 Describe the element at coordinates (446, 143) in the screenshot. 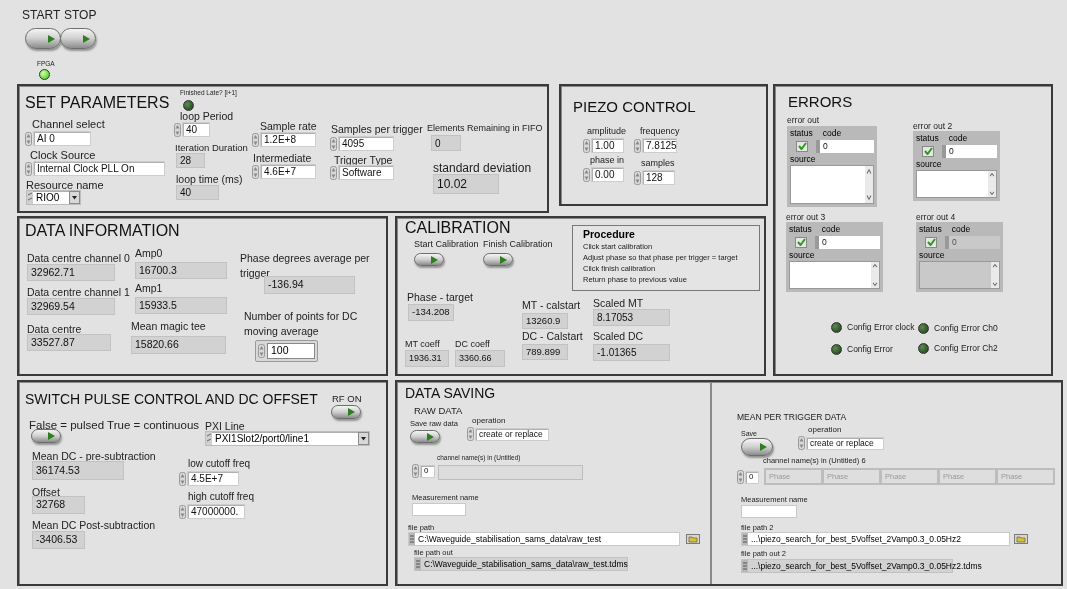

I see `value-display: 0` at that location.